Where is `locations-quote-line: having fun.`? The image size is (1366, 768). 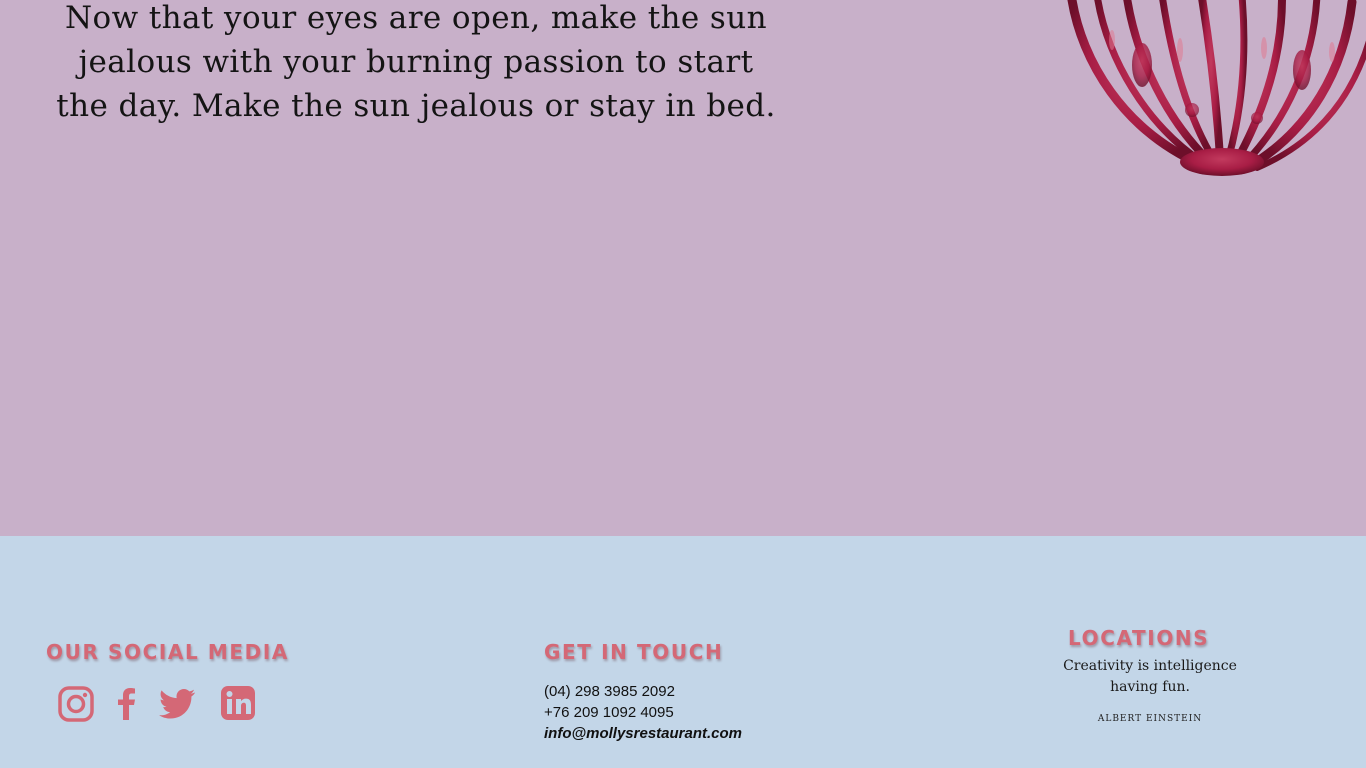
locations-quote-line: having fun. is located at coordinates (1150, 687).